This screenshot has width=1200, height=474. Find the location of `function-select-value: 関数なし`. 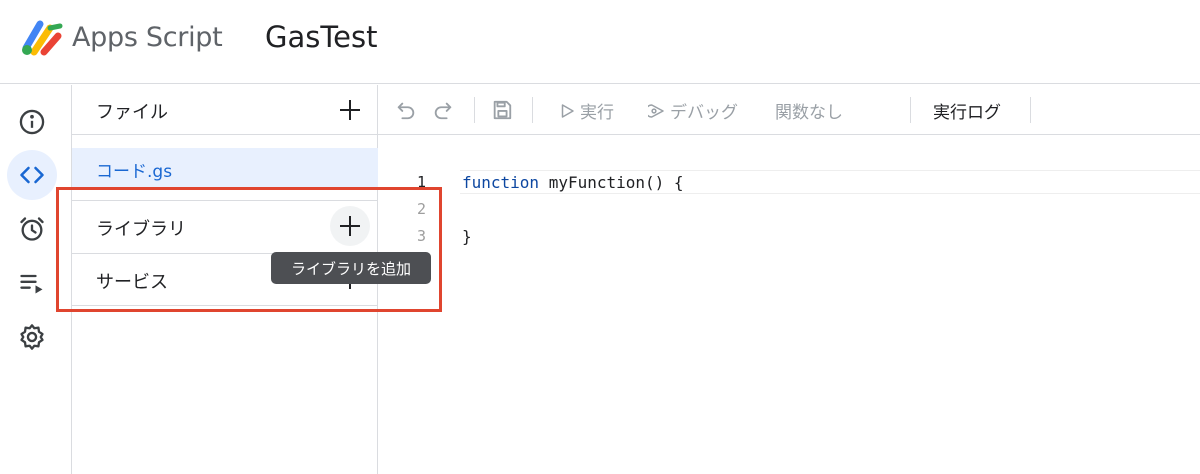

function-select-value: 関数なし is located at coordinates (809, 113).